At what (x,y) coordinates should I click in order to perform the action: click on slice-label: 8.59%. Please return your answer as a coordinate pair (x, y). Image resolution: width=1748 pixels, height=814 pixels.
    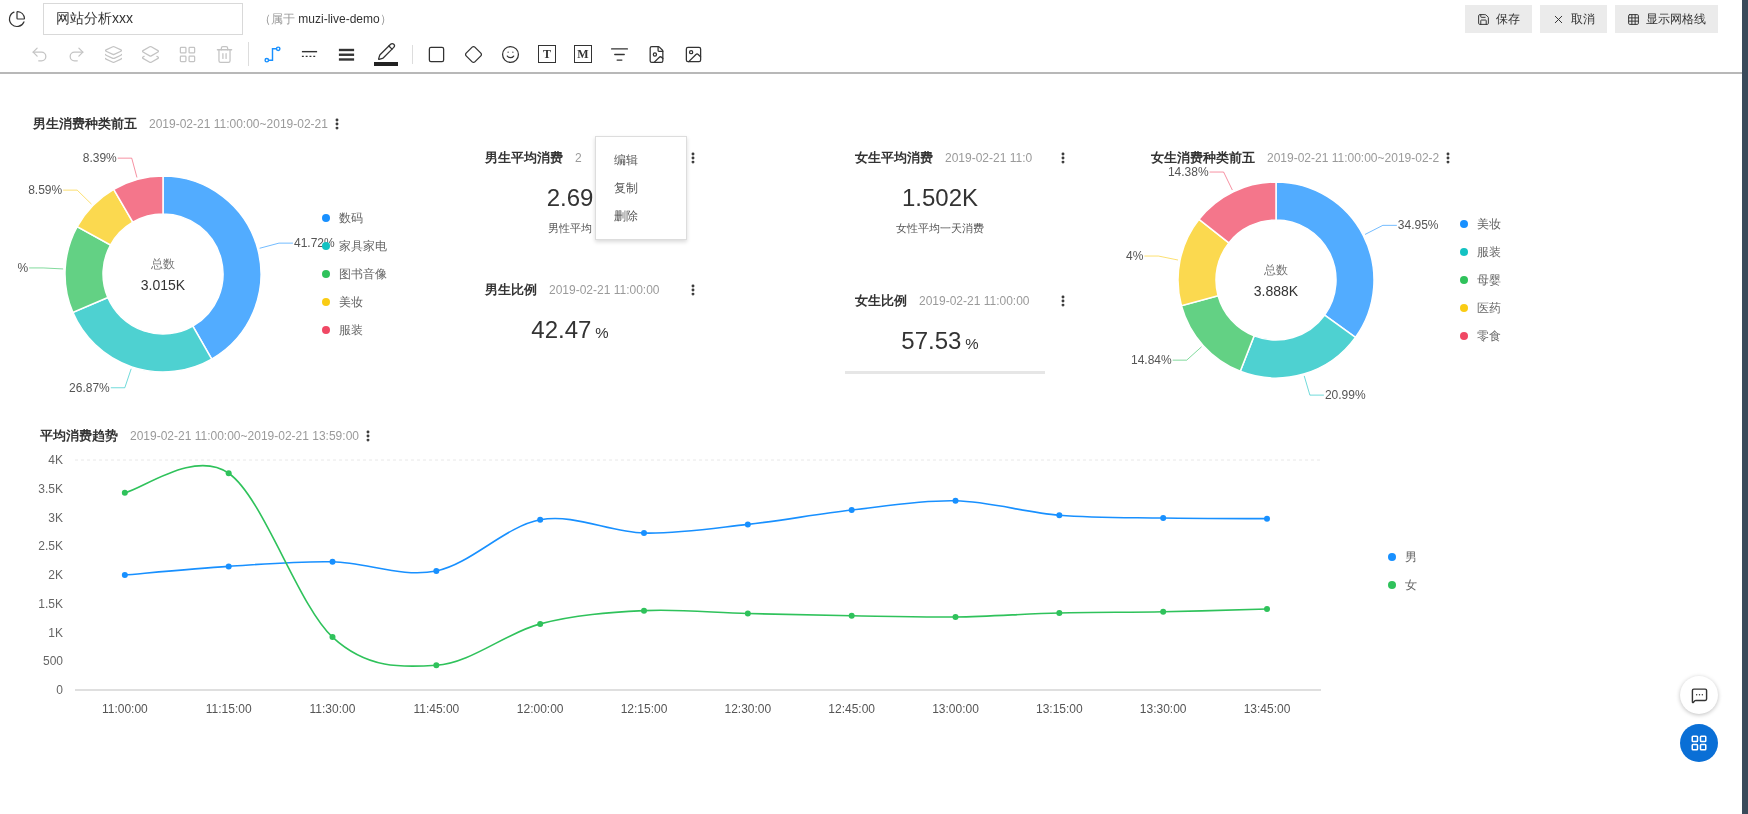
    Looking at the image, I should click on (60, 193).